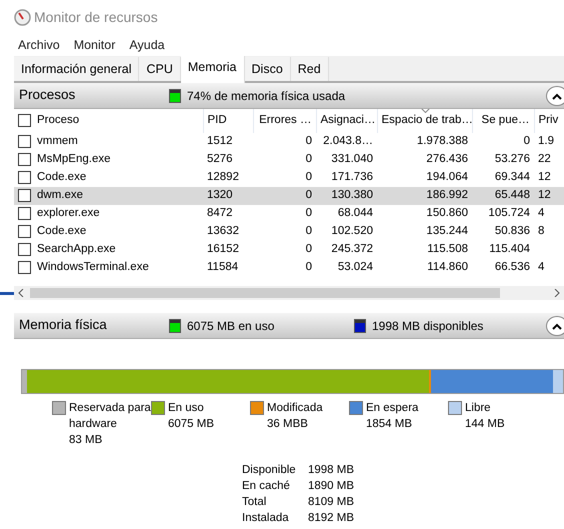 Image resolution: width=564 pixels, height=529 pixels. I want to click on stat-label: En caché, so click(266, 486).